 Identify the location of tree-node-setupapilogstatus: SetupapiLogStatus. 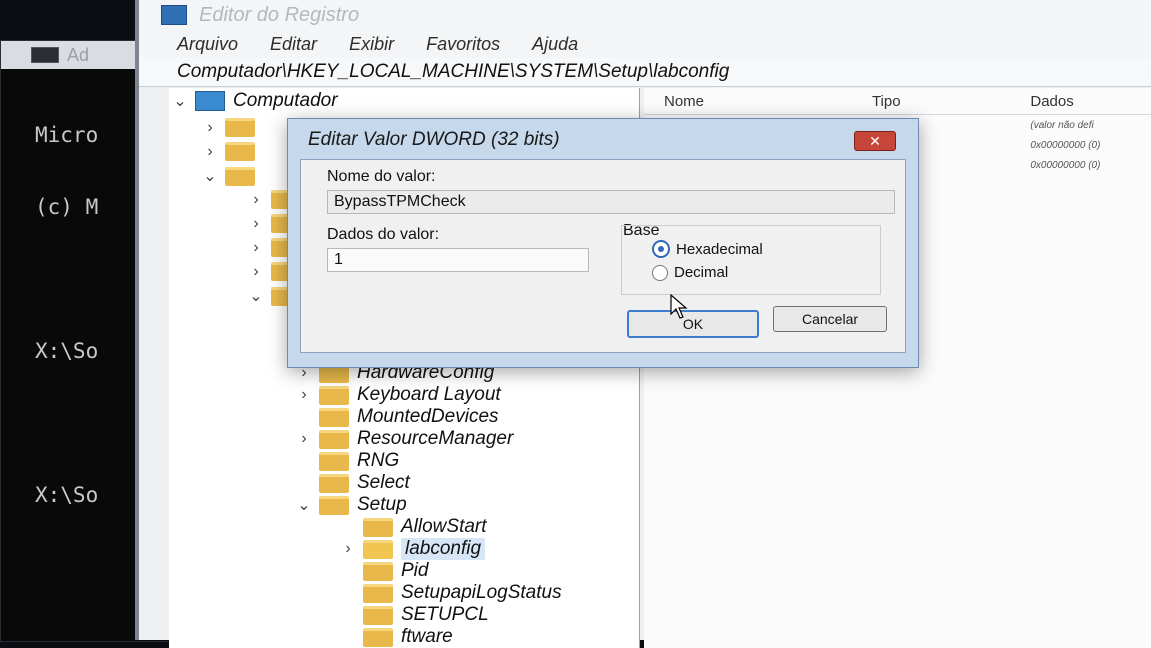
(451, 593).